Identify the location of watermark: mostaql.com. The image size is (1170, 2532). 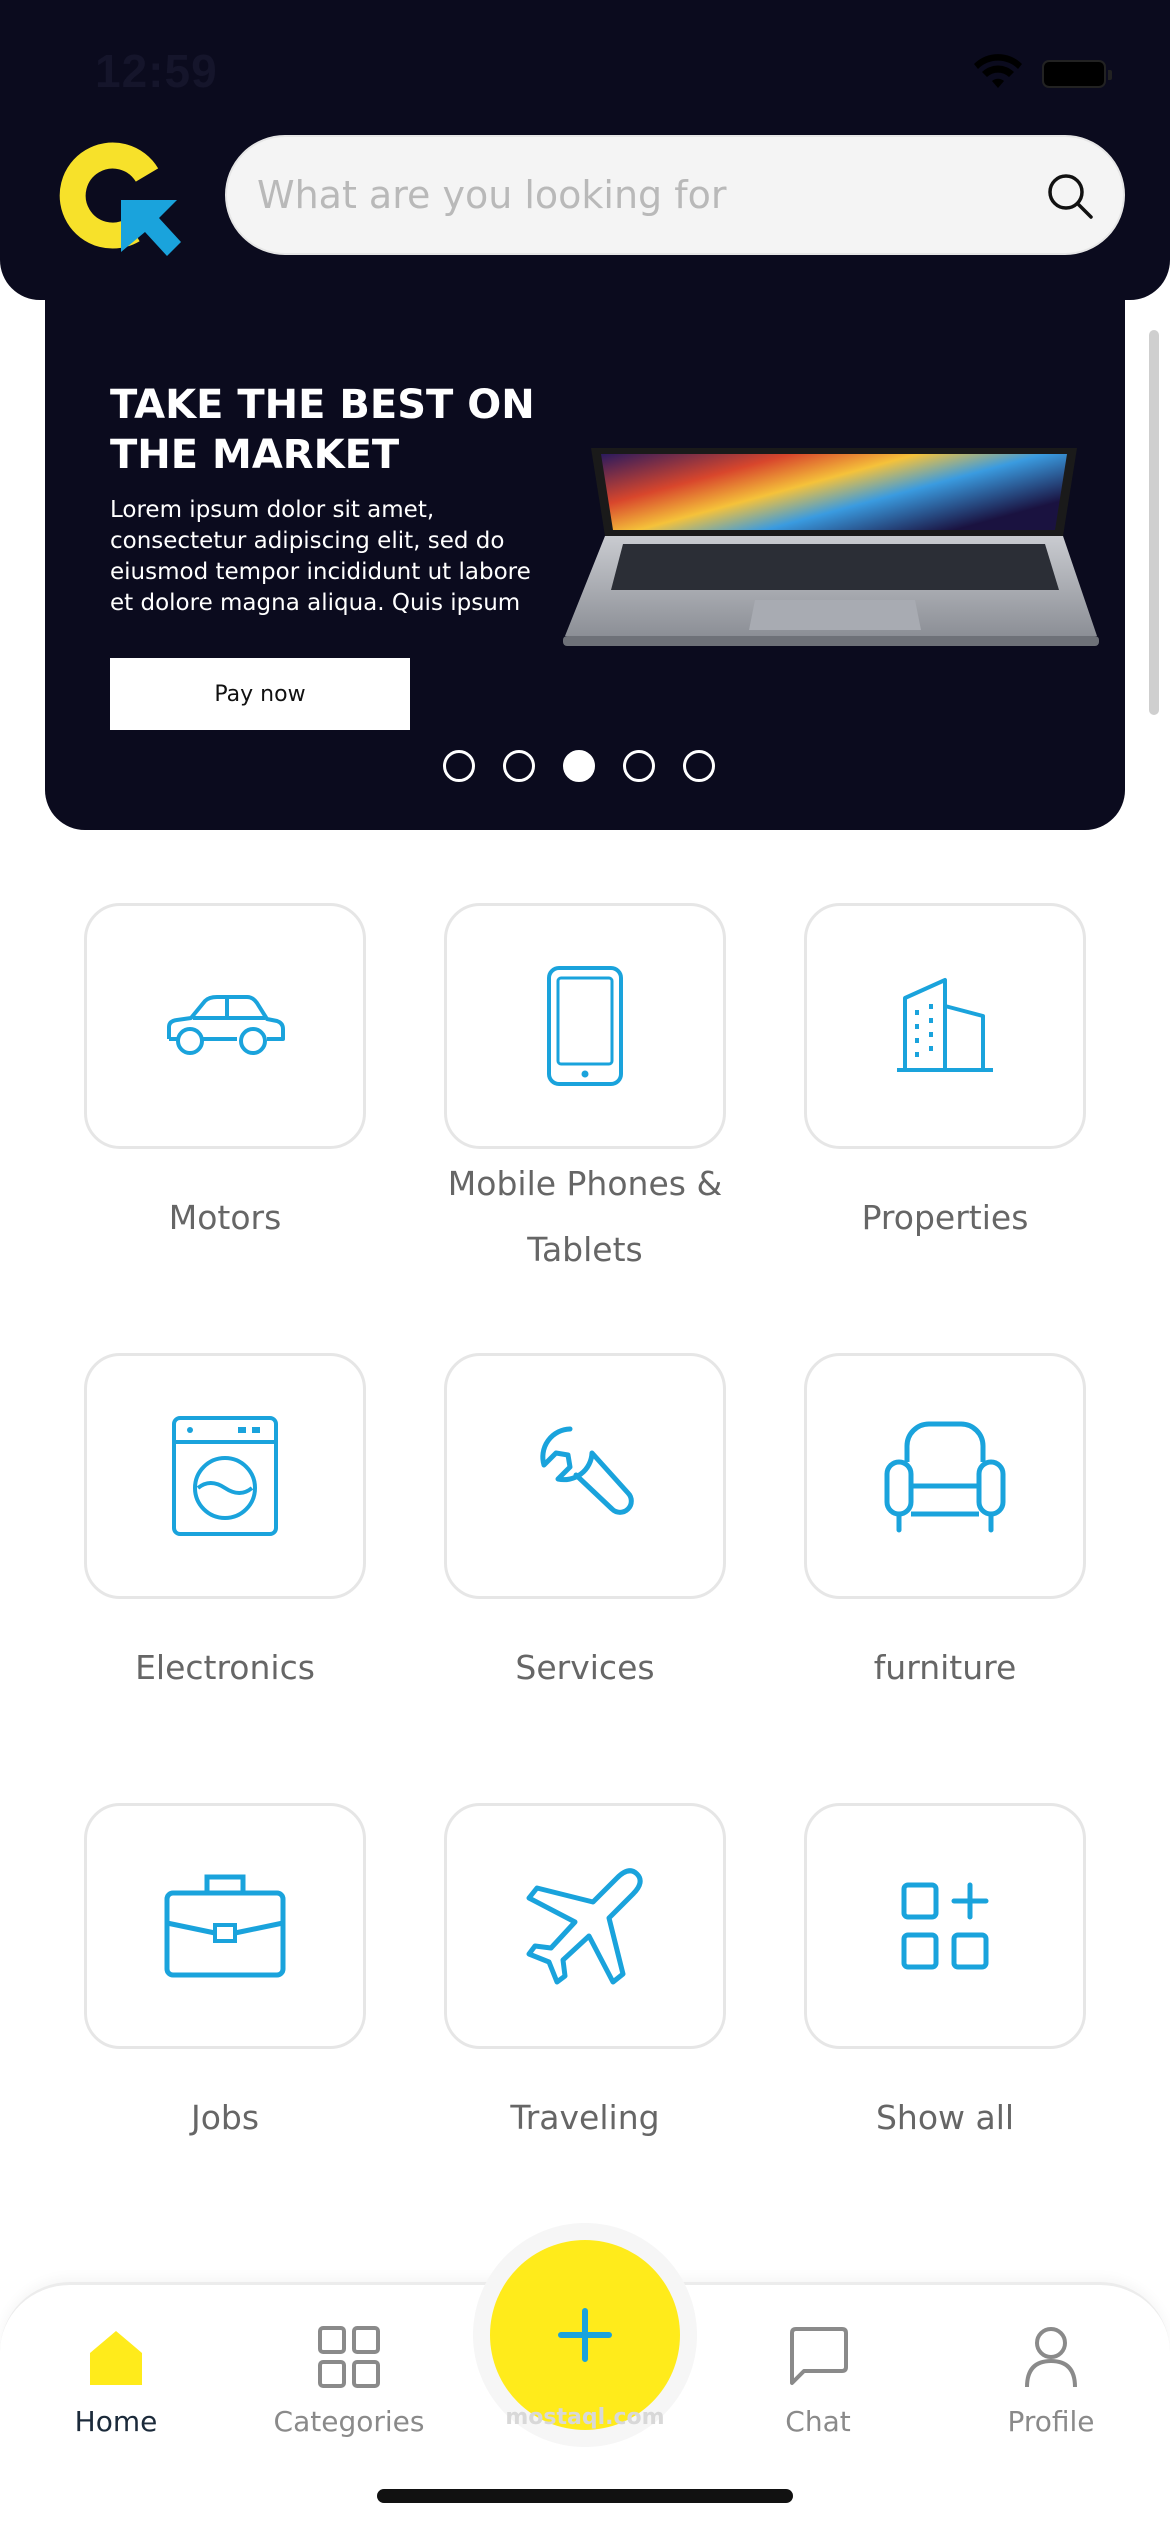
(585, 2417).